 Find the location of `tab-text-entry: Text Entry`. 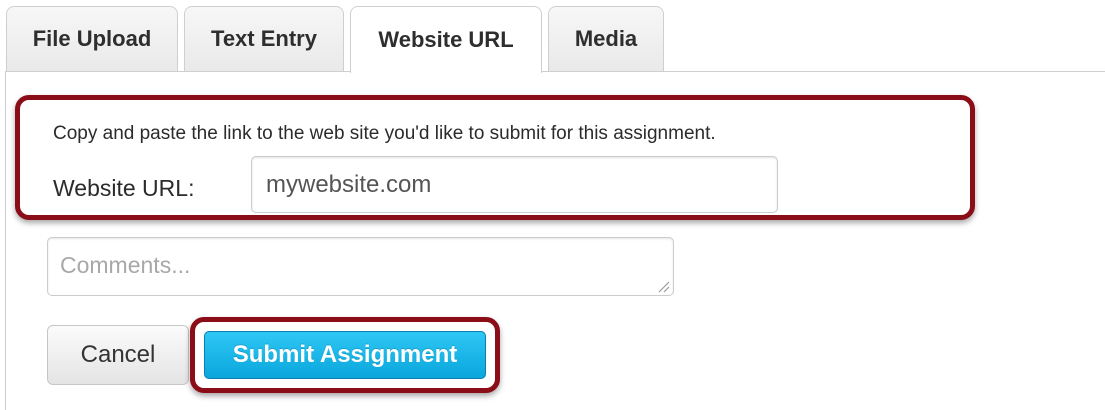

tab-text-entry: Text Entry is located at coordinates (264, 38).